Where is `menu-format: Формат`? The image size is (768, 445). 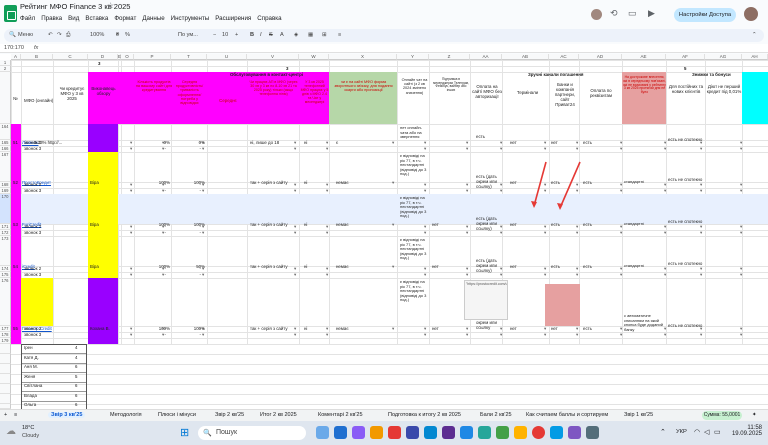
menu-format: Формат is located at coordinates (125, 18).